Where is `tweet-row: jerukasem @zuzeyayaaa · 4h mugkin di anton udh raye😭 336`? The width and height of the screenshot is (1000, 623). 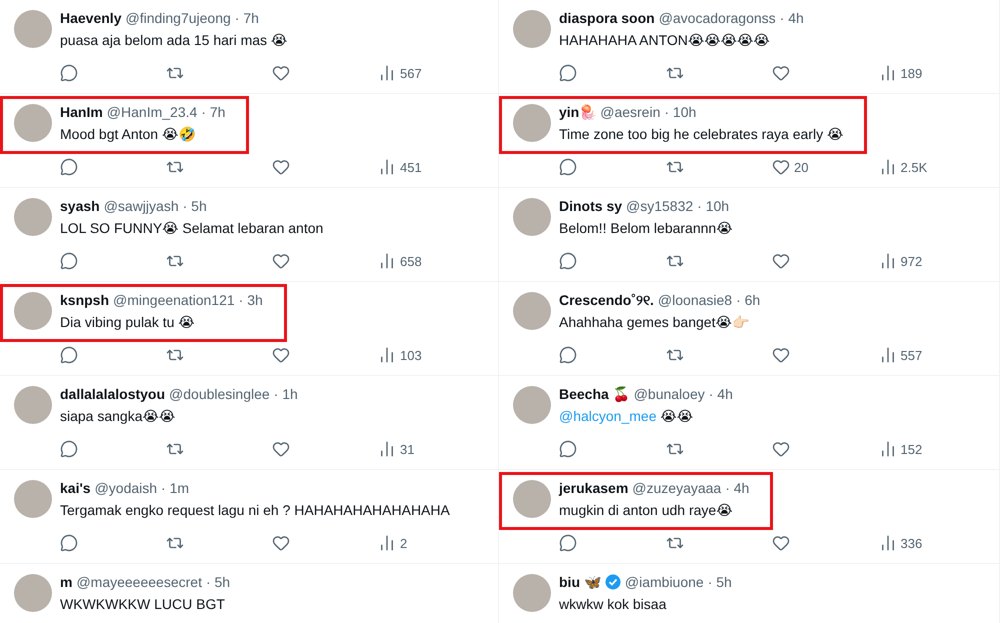
tweet-row: jerukasem @zuzeyayaaa · 4h mugkin di anton udh raye😭 336 is located at coordinates (749, 517).